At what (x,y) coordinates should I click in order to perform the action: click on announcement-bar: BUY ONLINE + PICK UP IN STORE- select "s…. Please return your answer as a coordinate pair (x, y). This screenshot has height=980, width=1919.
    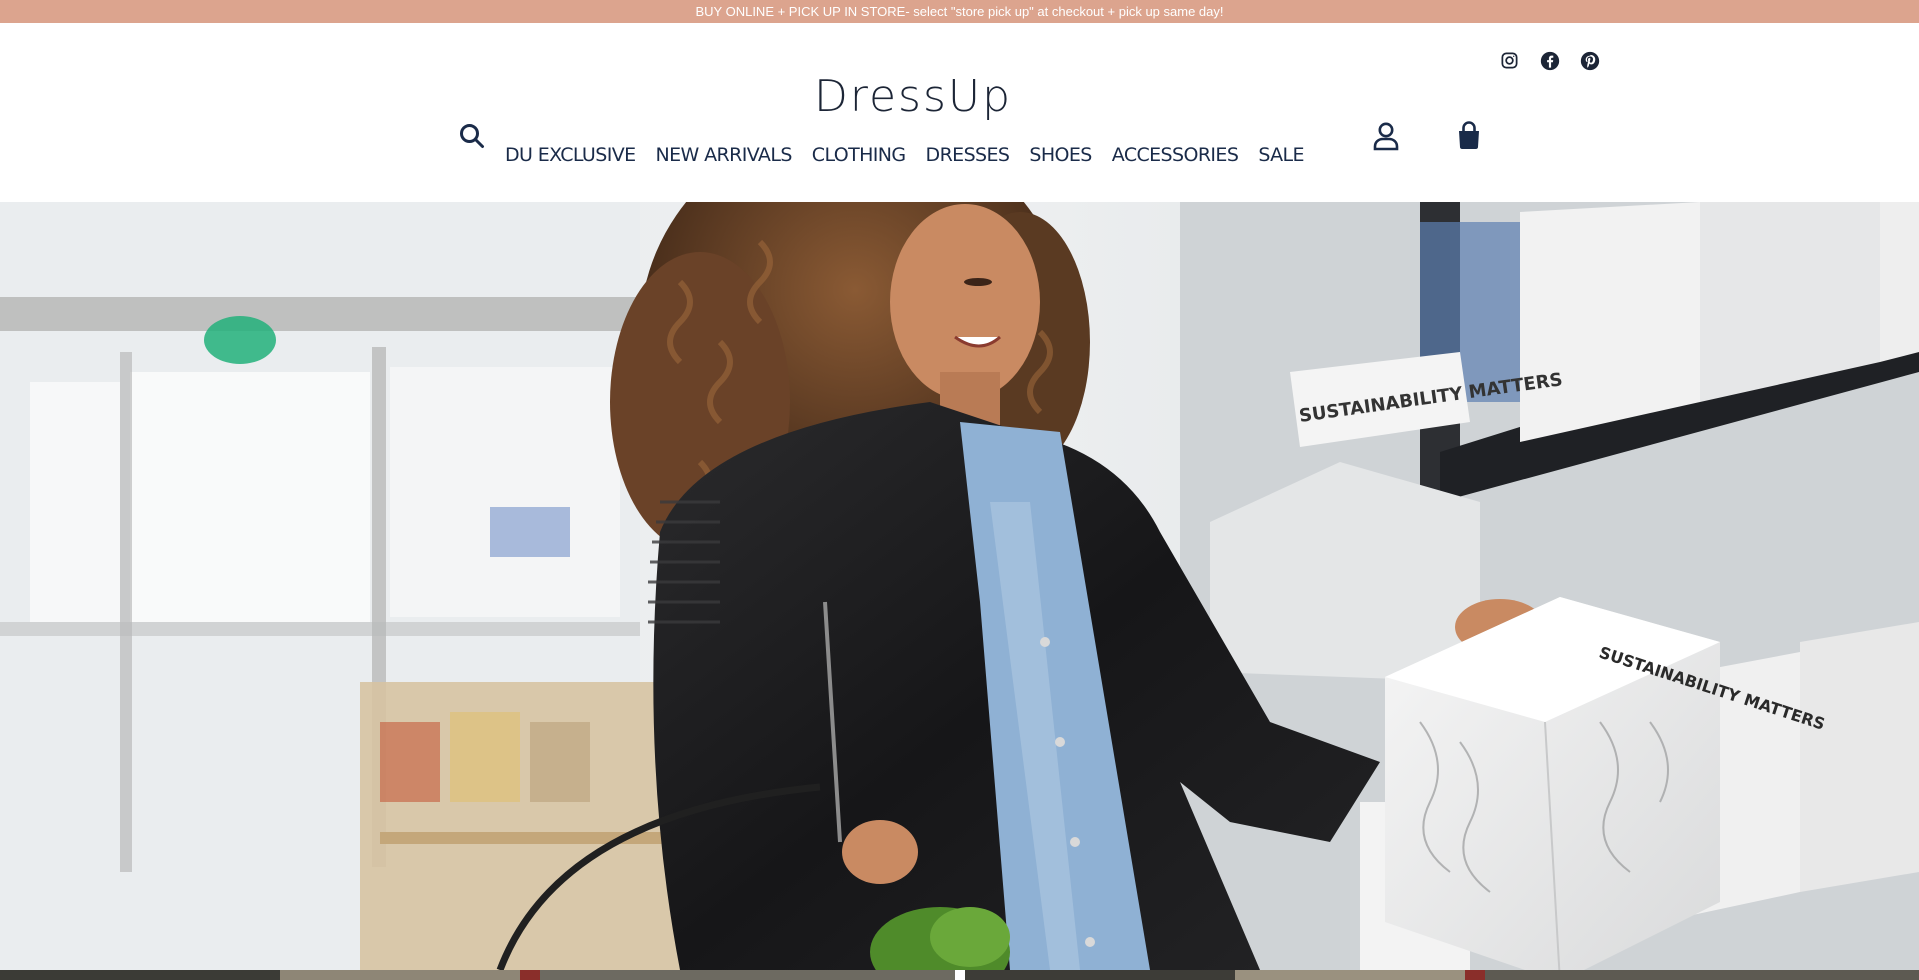
    Looking at the image, I should click on (959, 11).